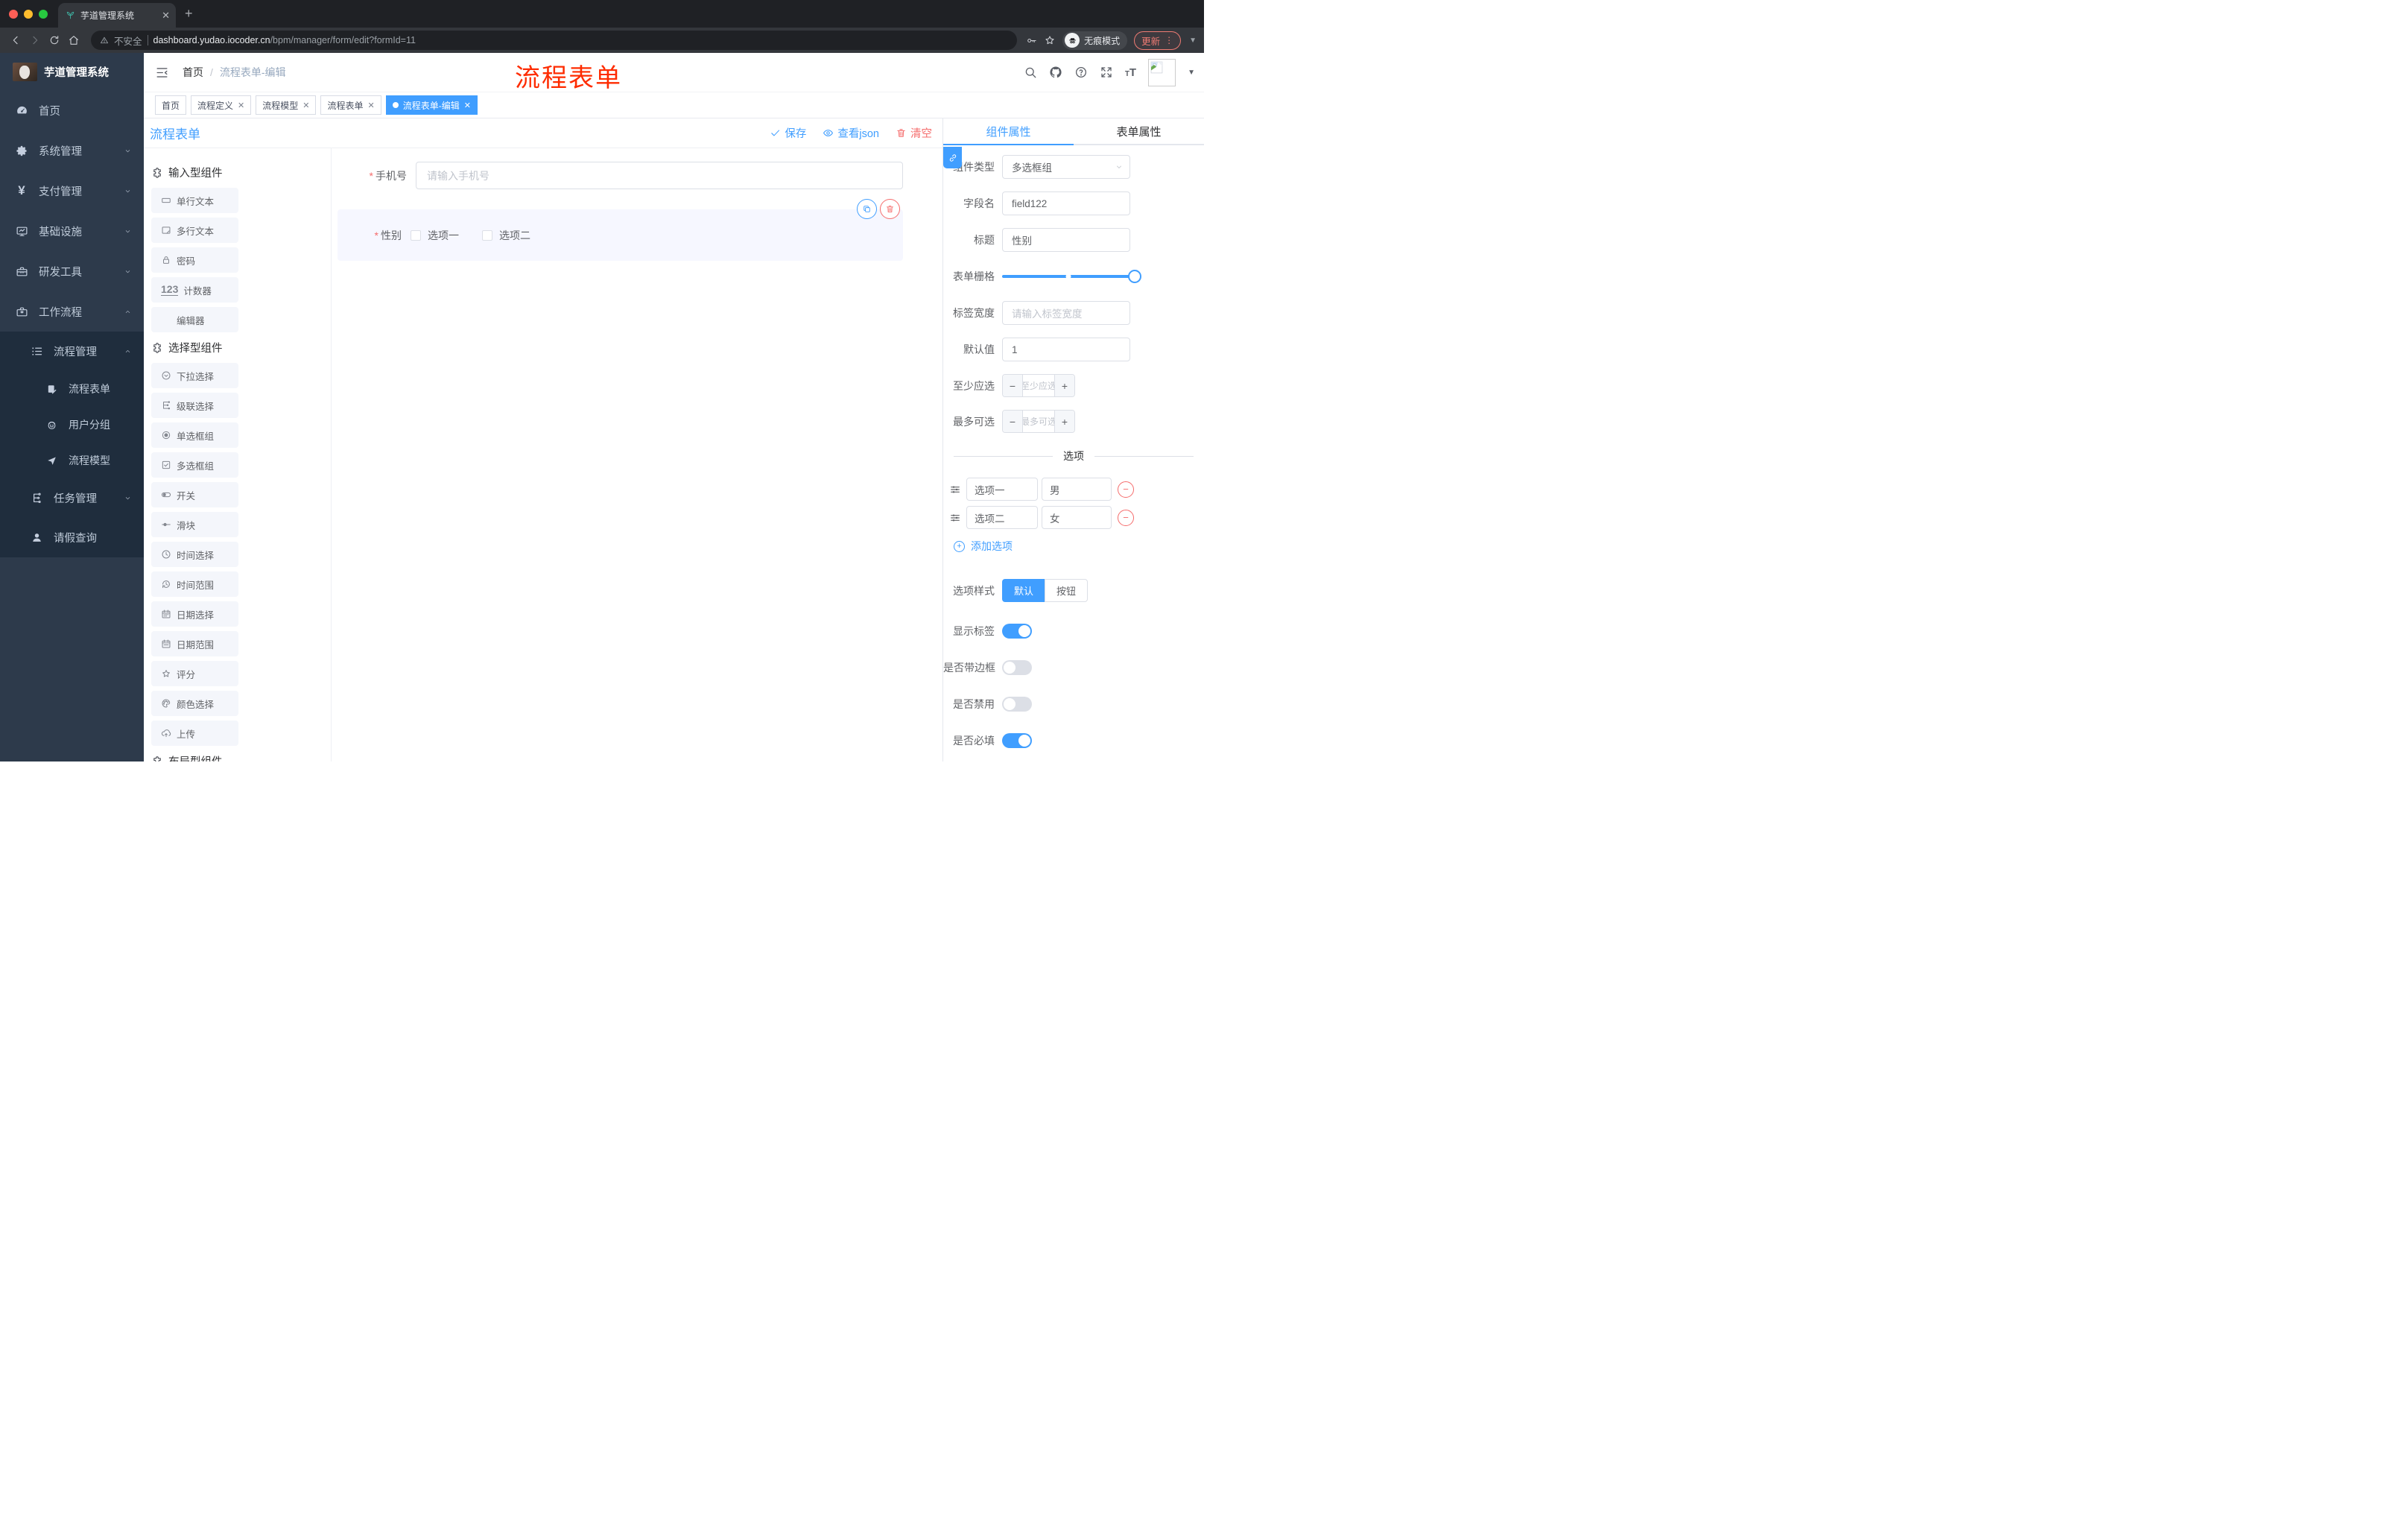 The image size is (2408, 1523). Describe the element at coordinates (72, 191) in the screenshot. I see `sidebar-item-支付管理: ¥ 支付管理` at that location.